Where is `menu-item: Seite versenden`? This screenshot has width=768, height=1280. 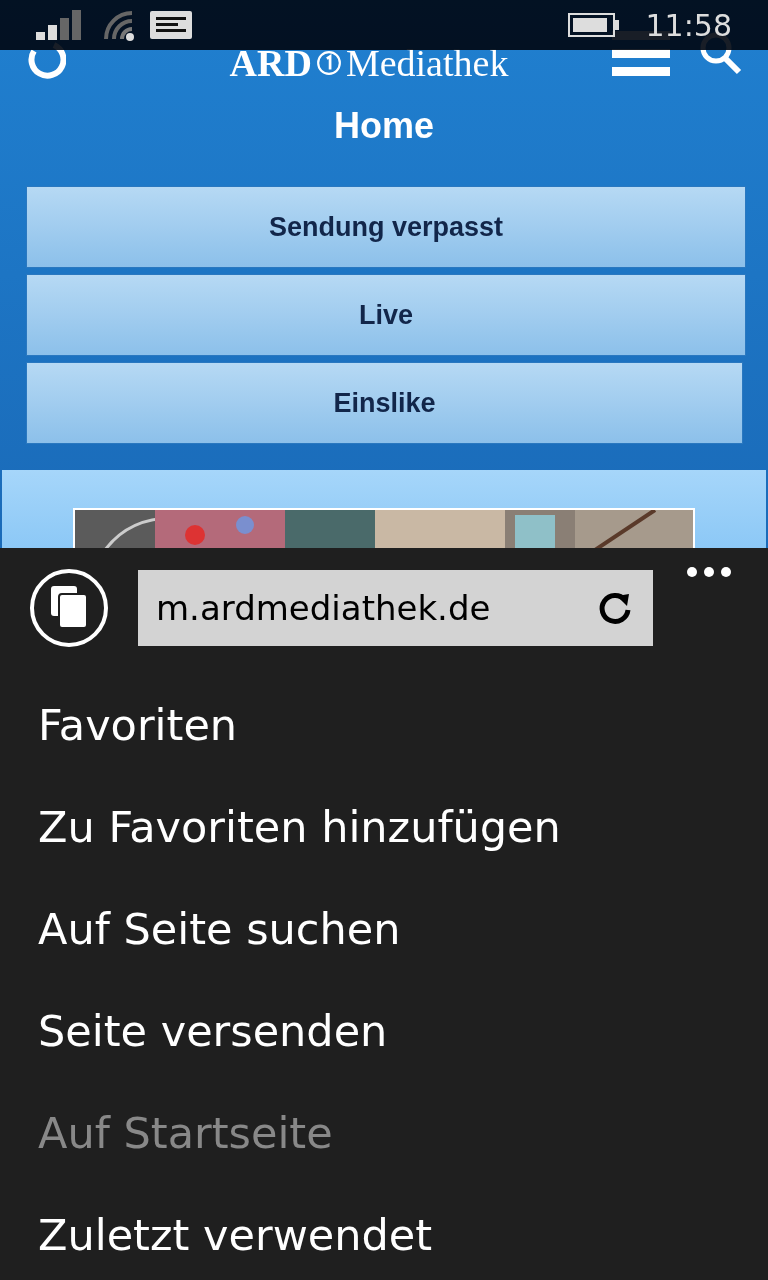 menu-item: Seite versenden is located at coordinates (403, 1031).